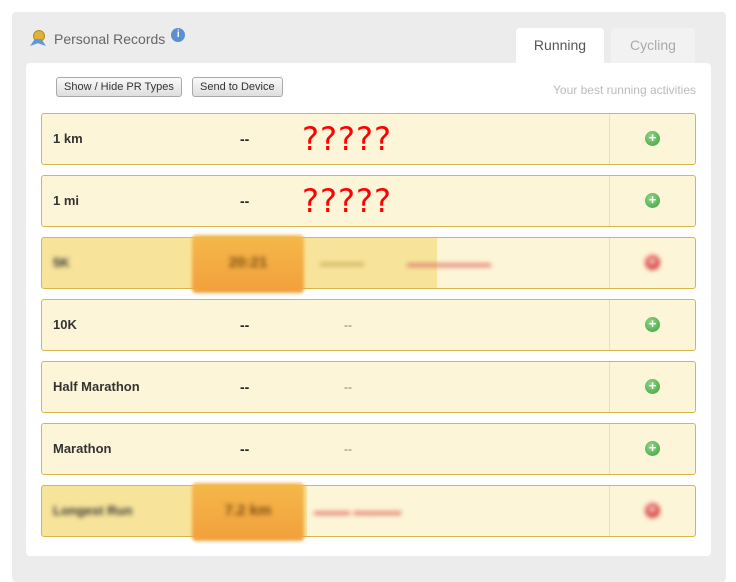 The image size is (736, 582). What do you see at coordinates (357, 511) in the screenshot?
I see `record-activity-link: ▬▬▬ ▬▬▬▬` at bounding box center [357, 511].